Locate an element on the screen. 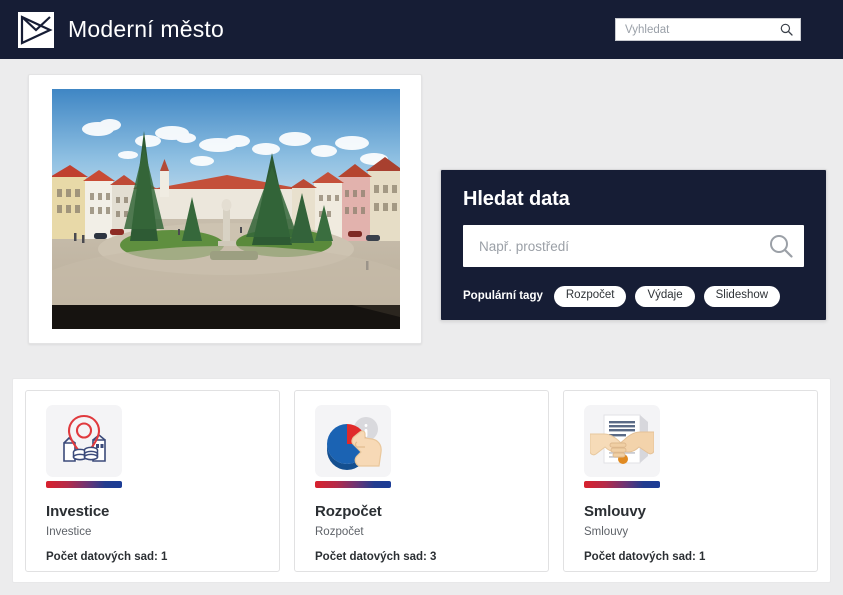 This screenshot has width=843, height=595. category-subtitle: Investice is located at coordinates (69, 532).